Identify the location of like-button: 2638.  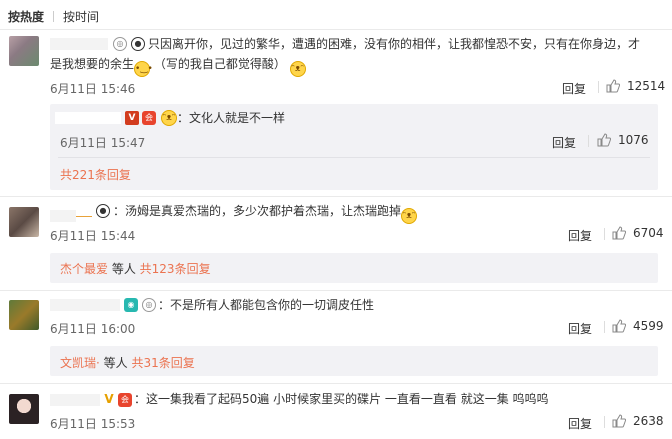
(638, 421).